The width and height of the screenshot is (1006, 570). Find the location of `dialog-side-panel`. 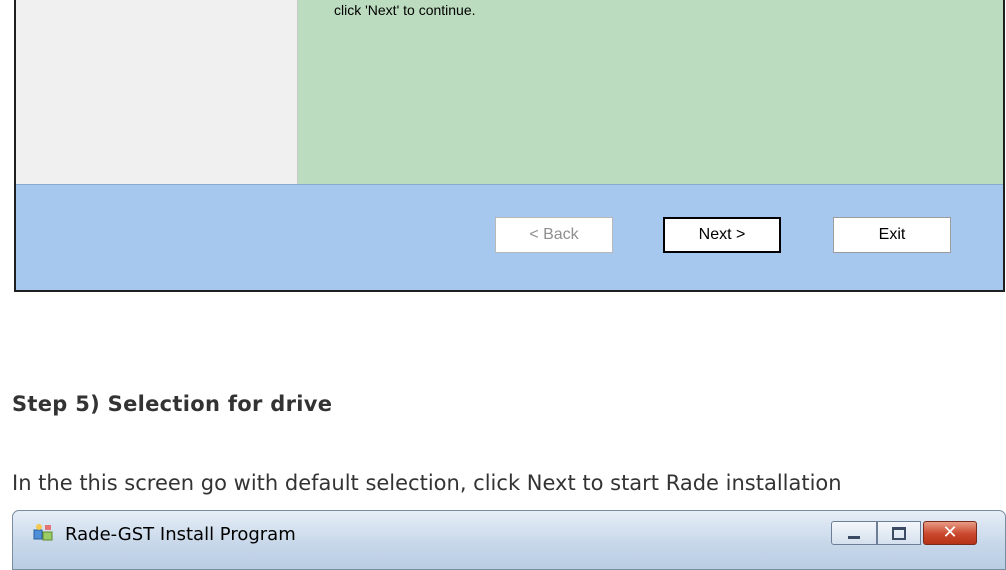

dialog-side-panel is located at coordinates (157, 92).